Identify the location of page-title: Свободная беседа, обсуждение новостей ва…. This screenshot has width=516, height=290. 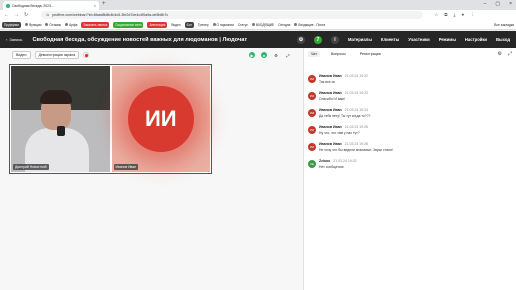
(140, 39).